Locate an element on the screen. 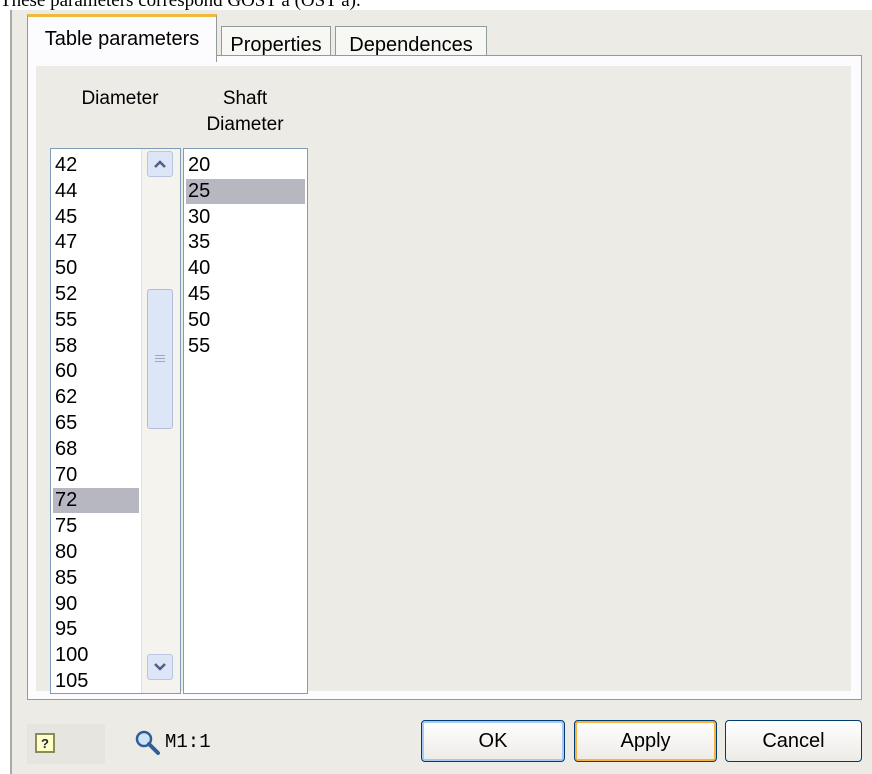  chevron-up-icon is located at coordinates (160, 164).